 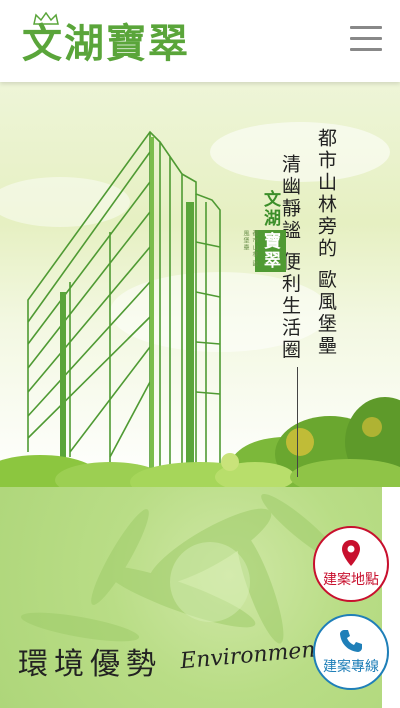 What do you see at coordinates (326, 243) in the screenshot?
I see `hero-slogan-line1: 都市山林旁的 歐風堡壘` at bounding box center [326, 243].